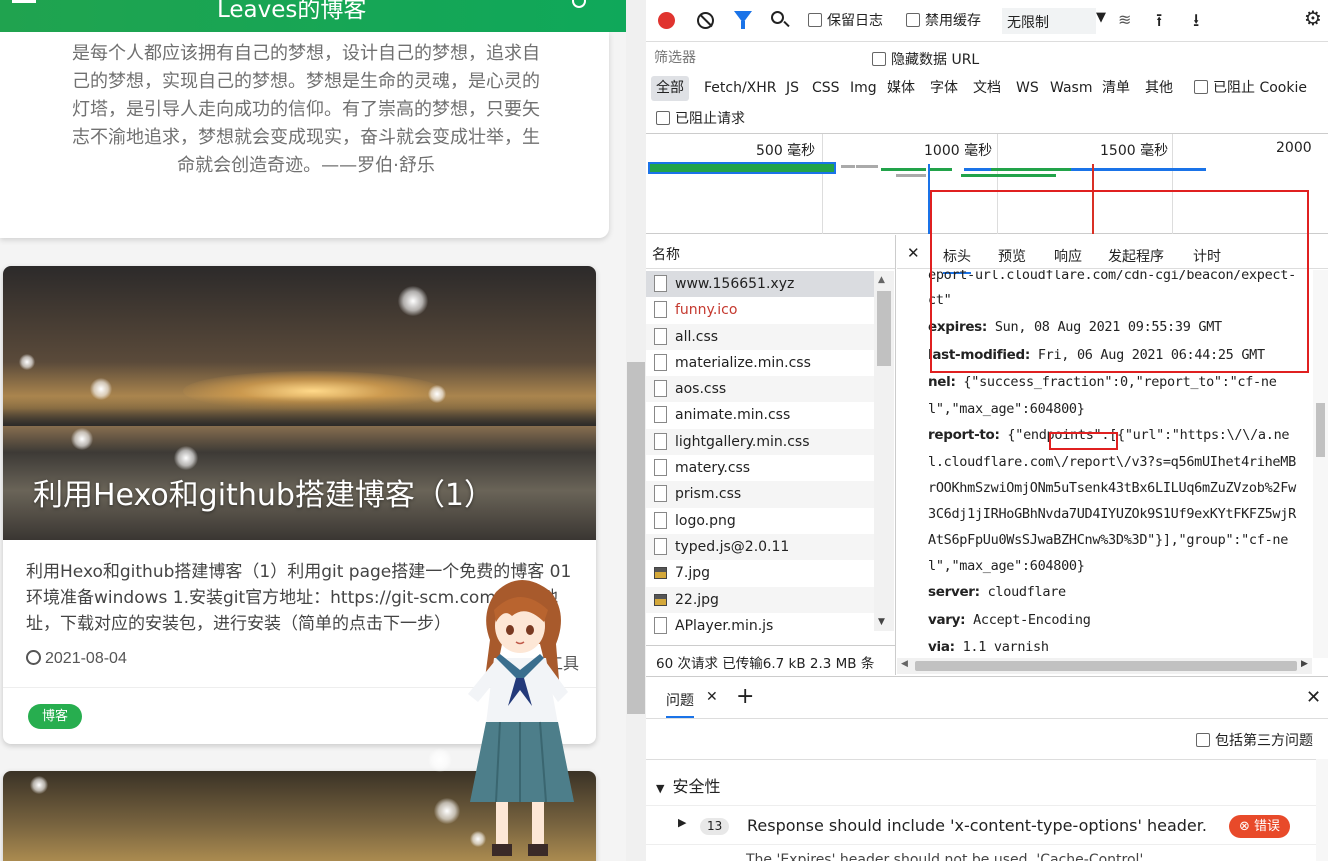 The height and width of the screenshot is (861, 1328). What do you see at coordinates (760, 336) in the screenshot?
I see `request-row: all.css` at bounding box center [760, 336].